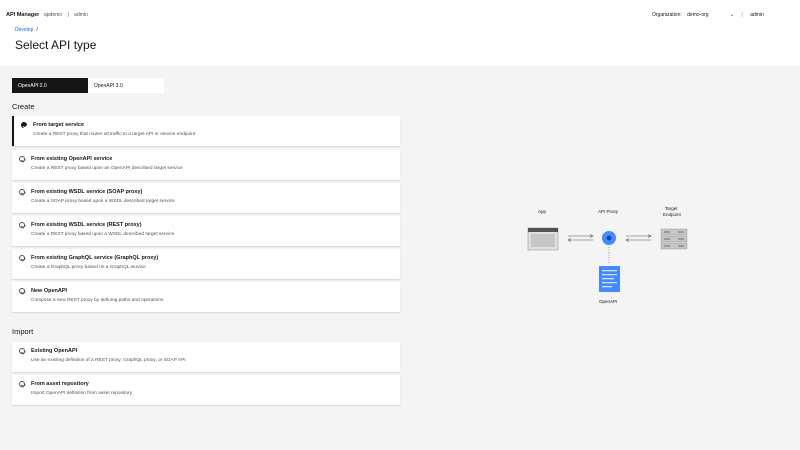 This screenshot has height=450, width=800. What do you see at coordinates (22, 15) in the screenshot?
I see `app-brand: API Manager` at bounding box center [22, 15].